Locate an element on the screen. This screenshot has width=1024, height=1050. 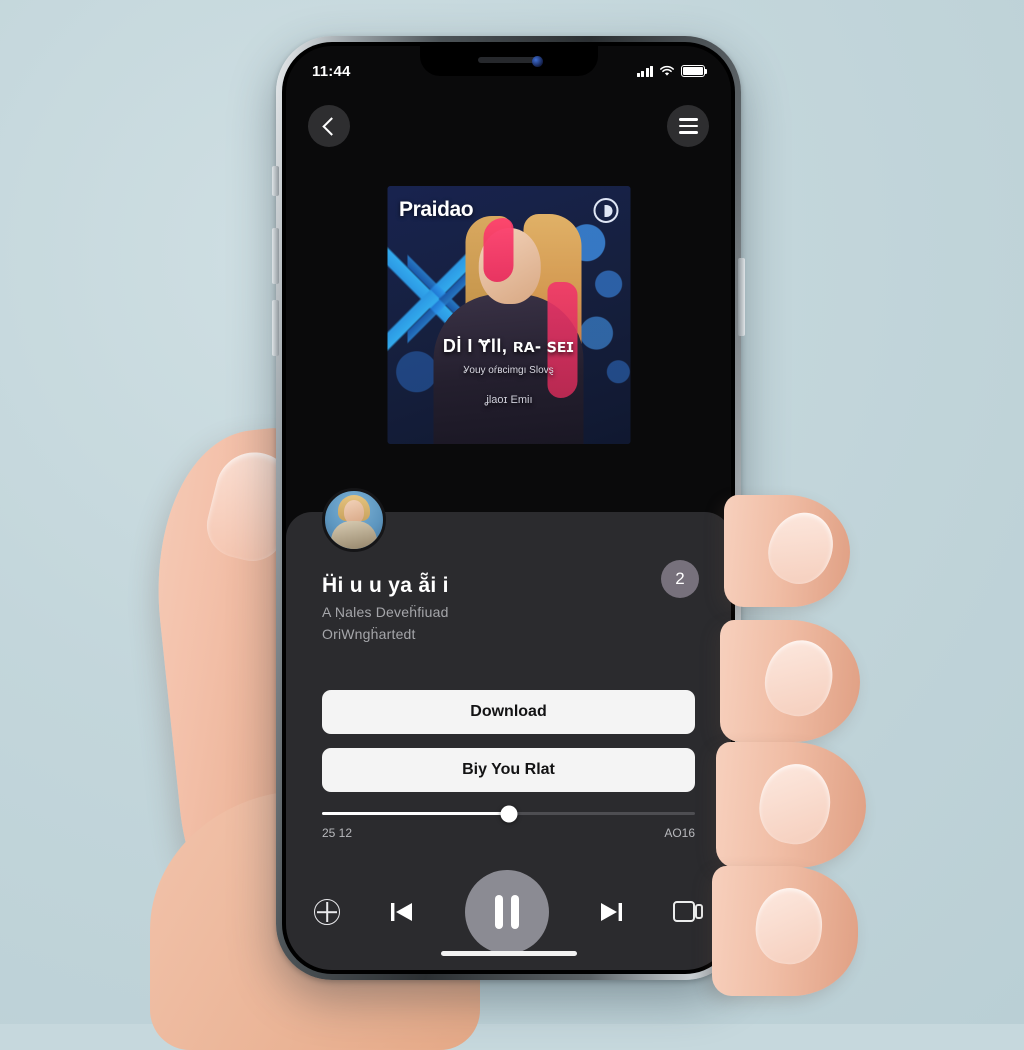
skip-previous-icon is located at coordinates (402, 912).